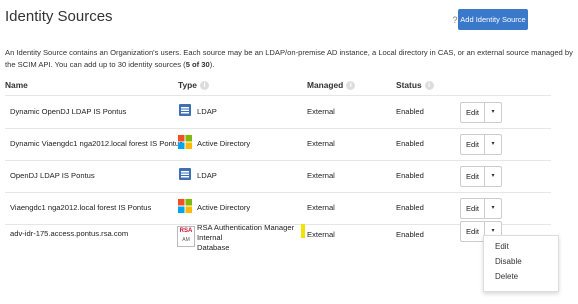 This screenshot has width=578, height=304. I want to click on row-name: Viaengdc1 nga2012.local forest IS Pontus, so click(81, 207).